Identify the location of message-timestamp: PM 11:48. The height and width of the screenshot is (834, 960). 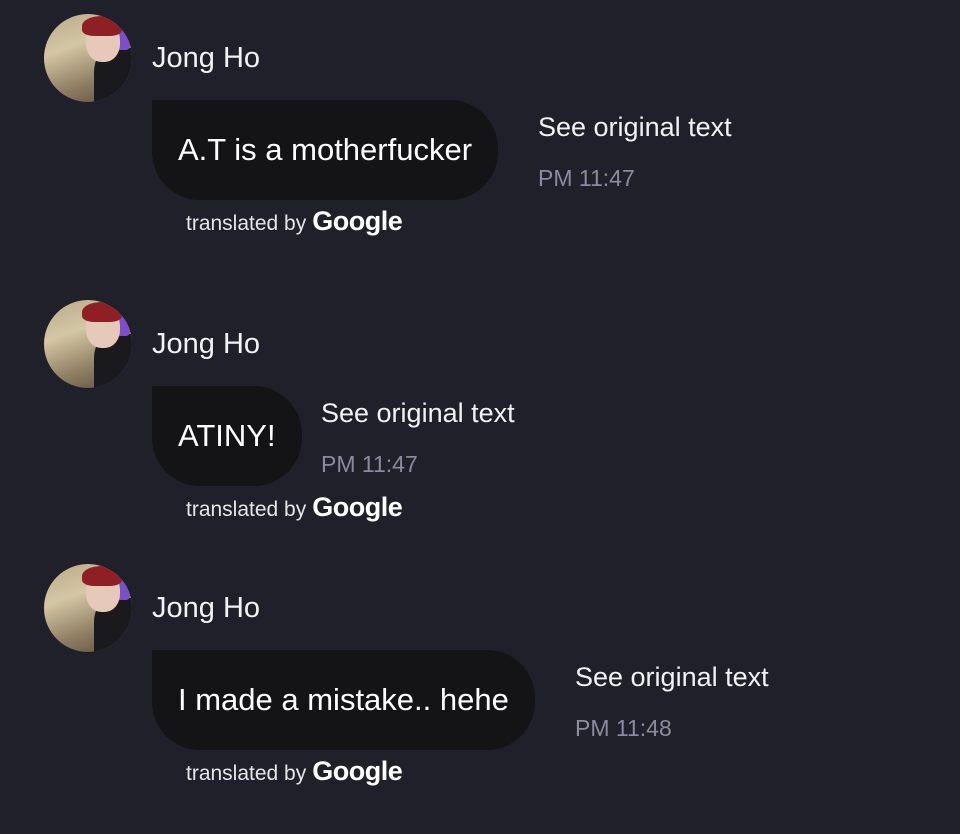
(623, 728).